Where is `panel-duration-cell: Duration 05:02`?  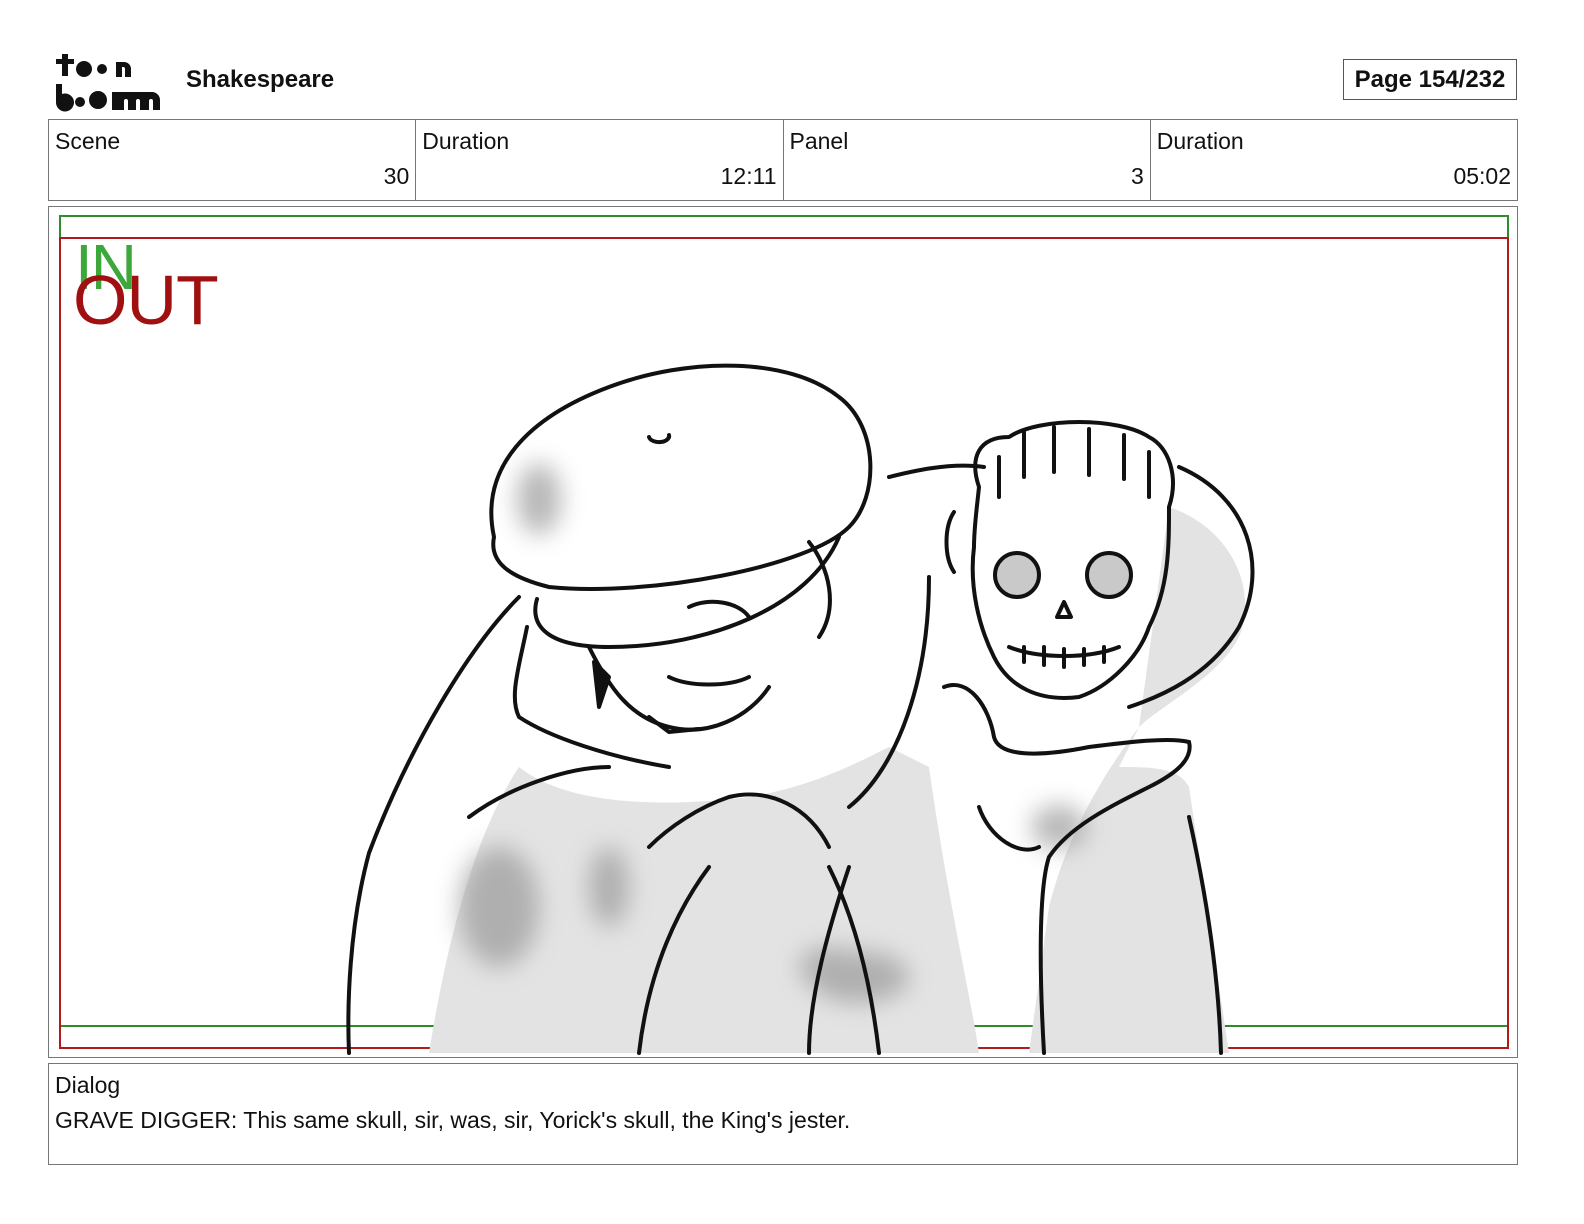 panel-duration-cell: Duration 05:02 is located at coordinates (1334, 160).